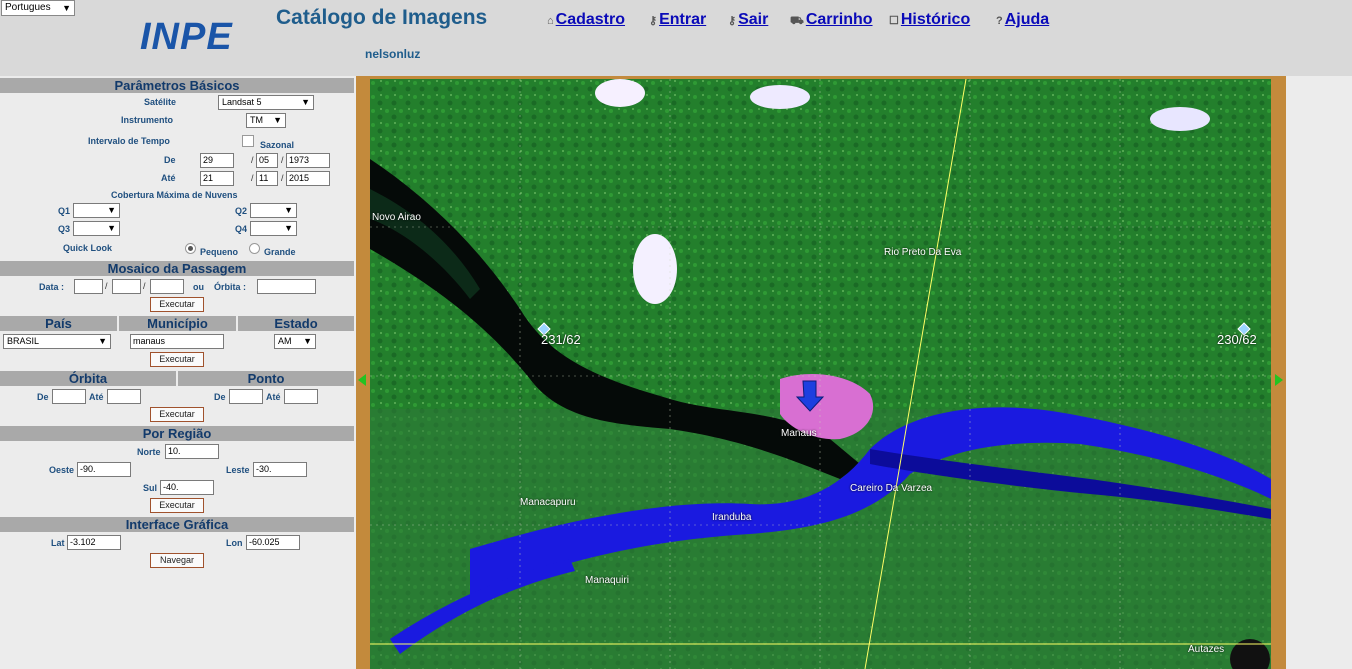 The height and width of the screenshot is (669, 1352). What do you see at coordinates (198, 287) in the screenshot?
I see `mosaic-or-label: ou` at bounding box center [198, 287].